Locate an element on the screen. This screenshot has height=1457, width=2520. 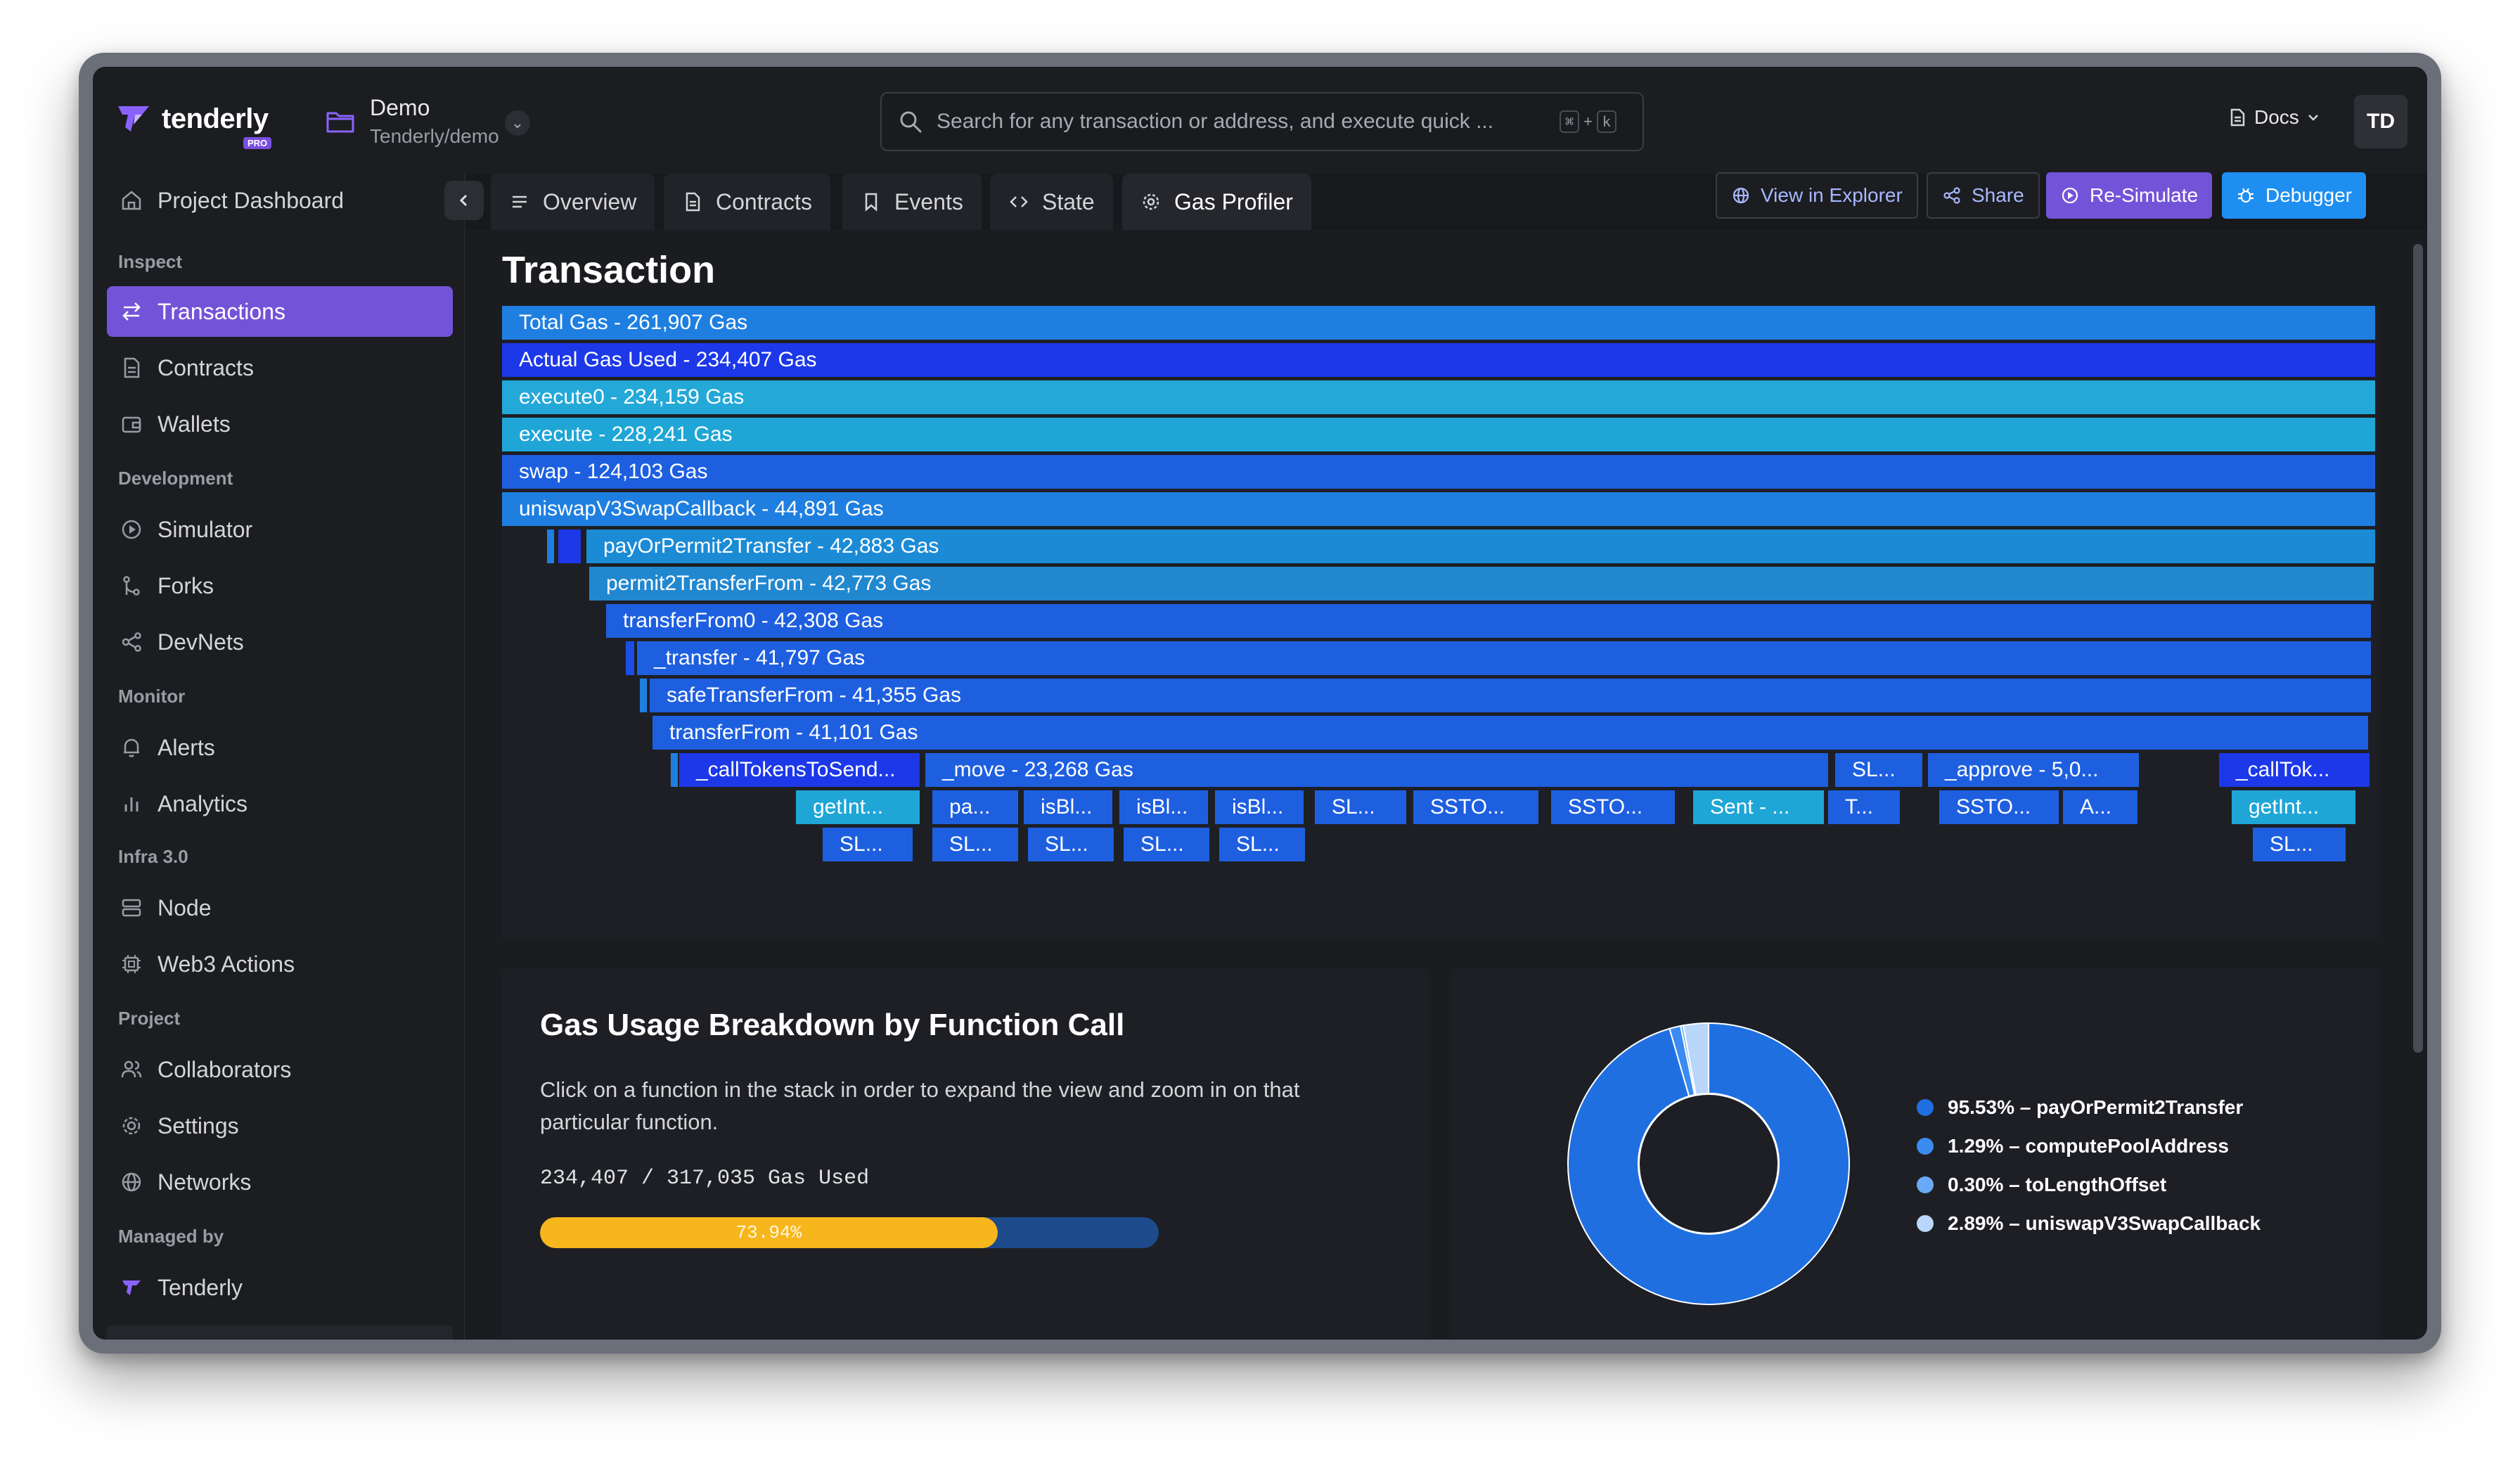
docs-label: Docs is located at coordinates (2276, 117).